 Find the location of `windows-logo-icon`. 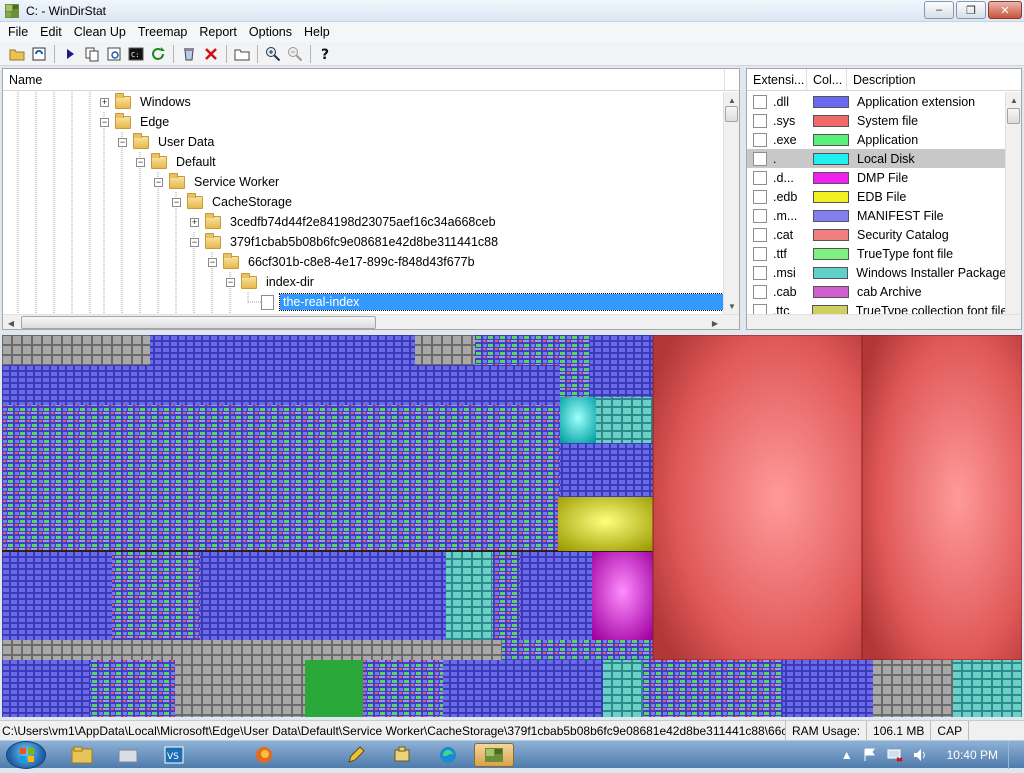

windows-logo-icon is located at coordinates (27, 755).